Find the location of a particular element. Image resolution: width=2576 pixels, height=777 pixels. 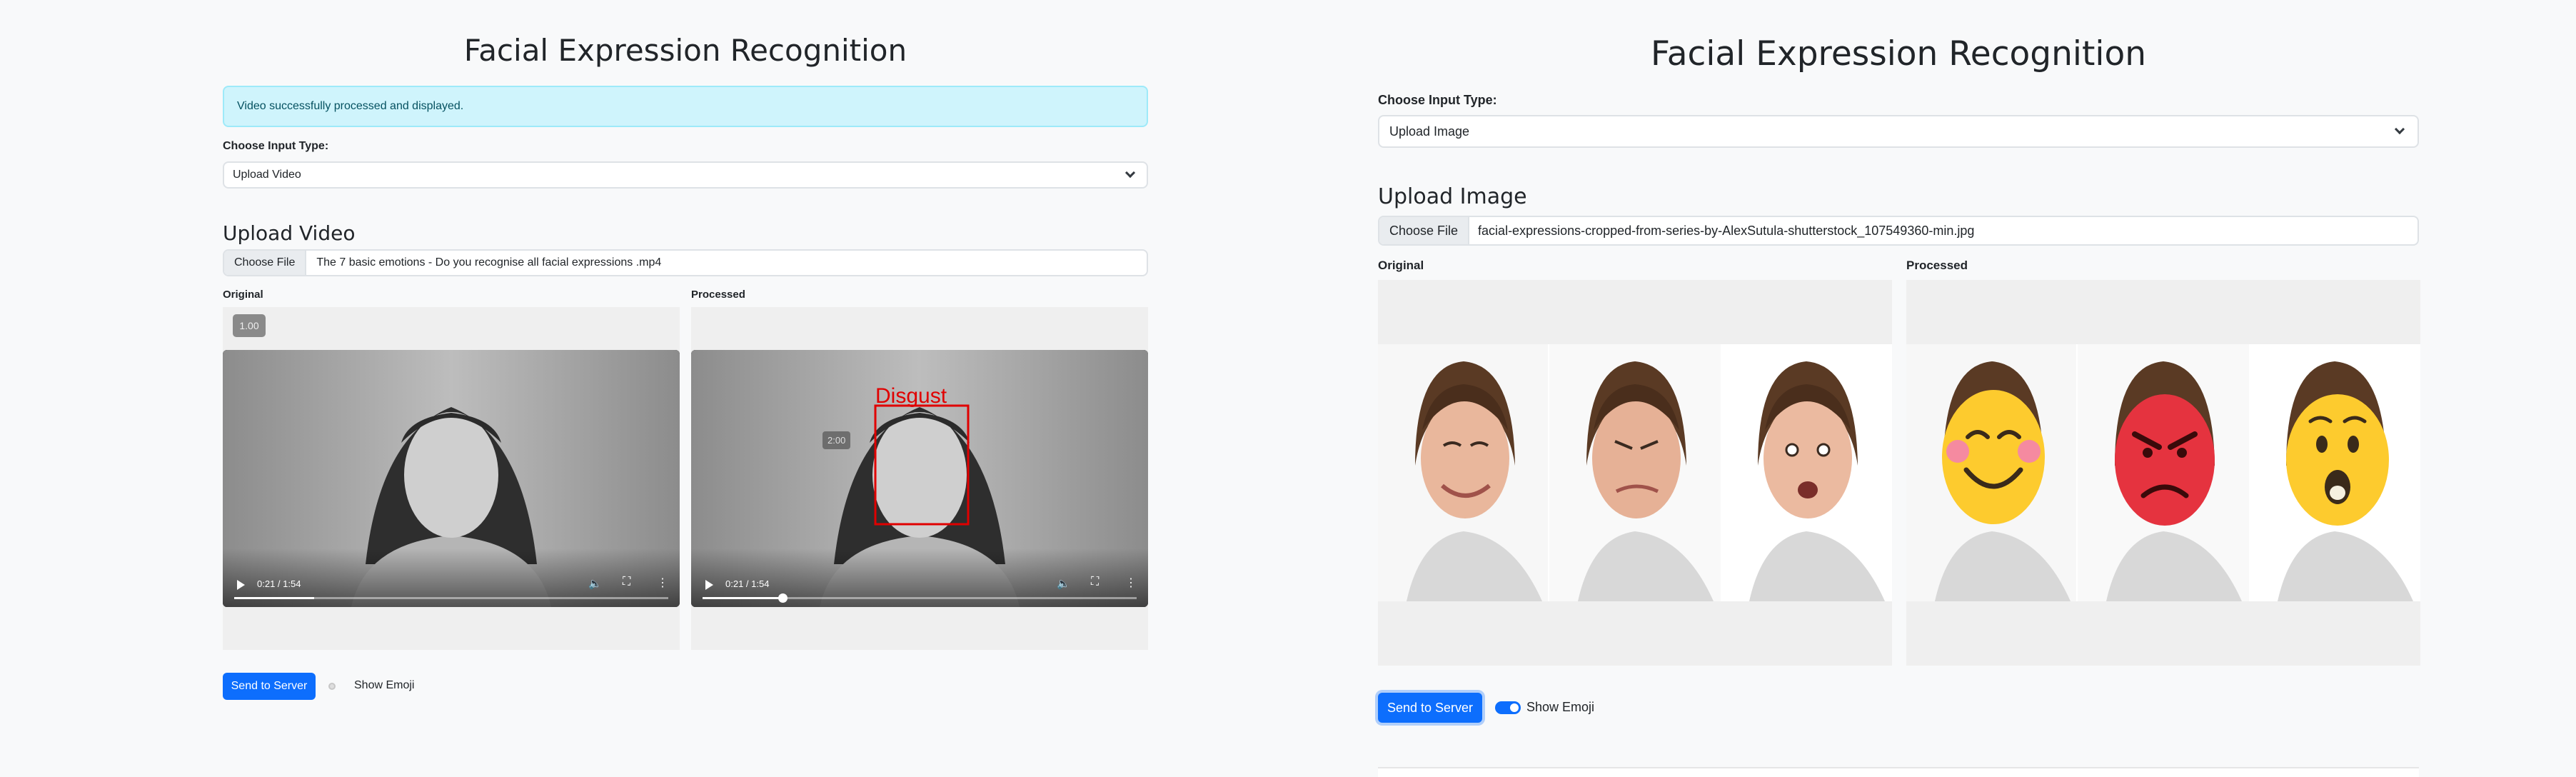

upload-title: Upload Image is located at coordinates (1452, 196).